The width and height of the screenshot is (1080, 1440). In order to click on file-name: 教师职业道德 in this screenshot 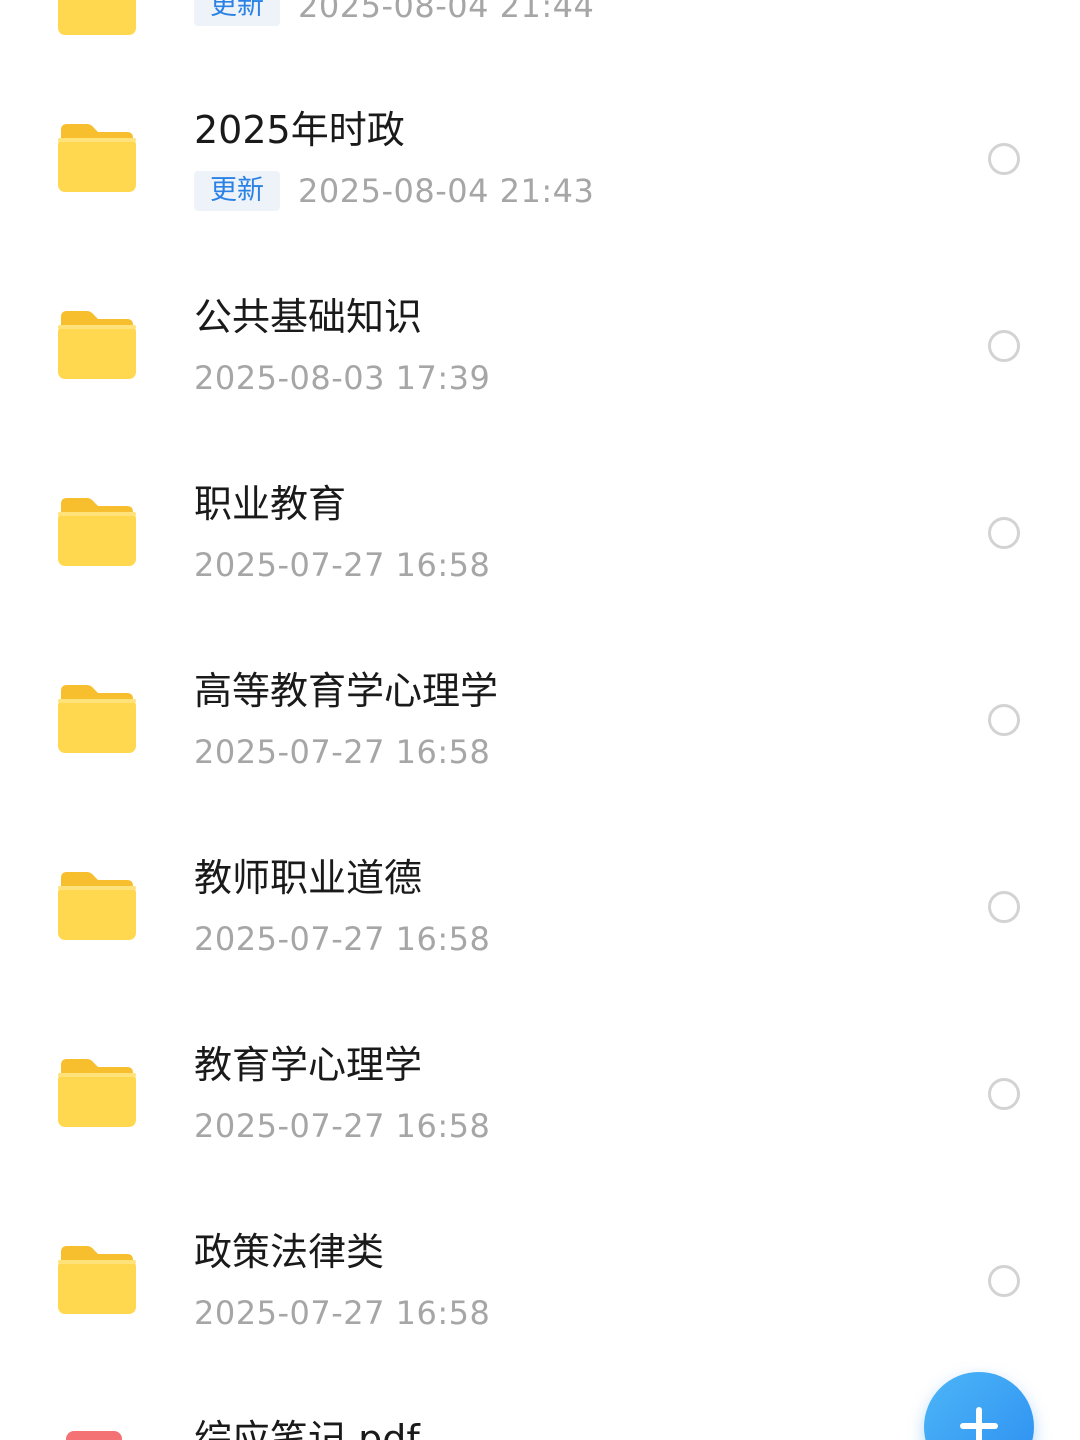, I will do `click(308, 878)`.